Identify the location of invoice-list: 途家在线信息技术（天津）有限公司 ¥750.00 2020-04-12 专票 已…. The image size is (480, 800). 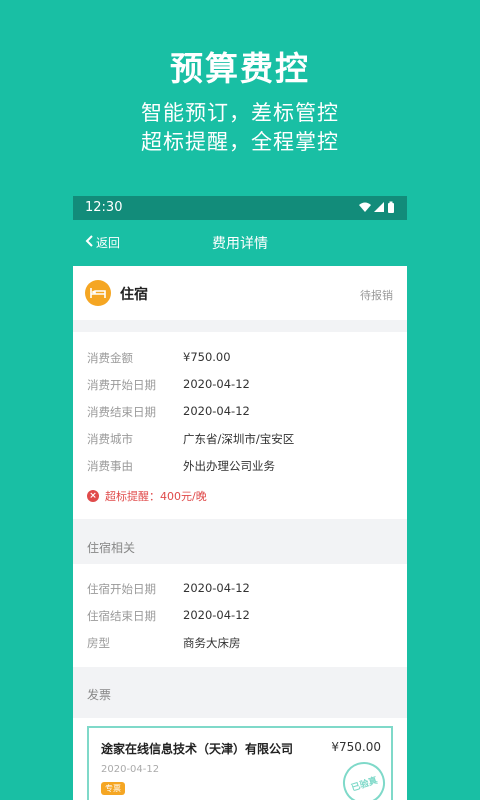
(240, 759).